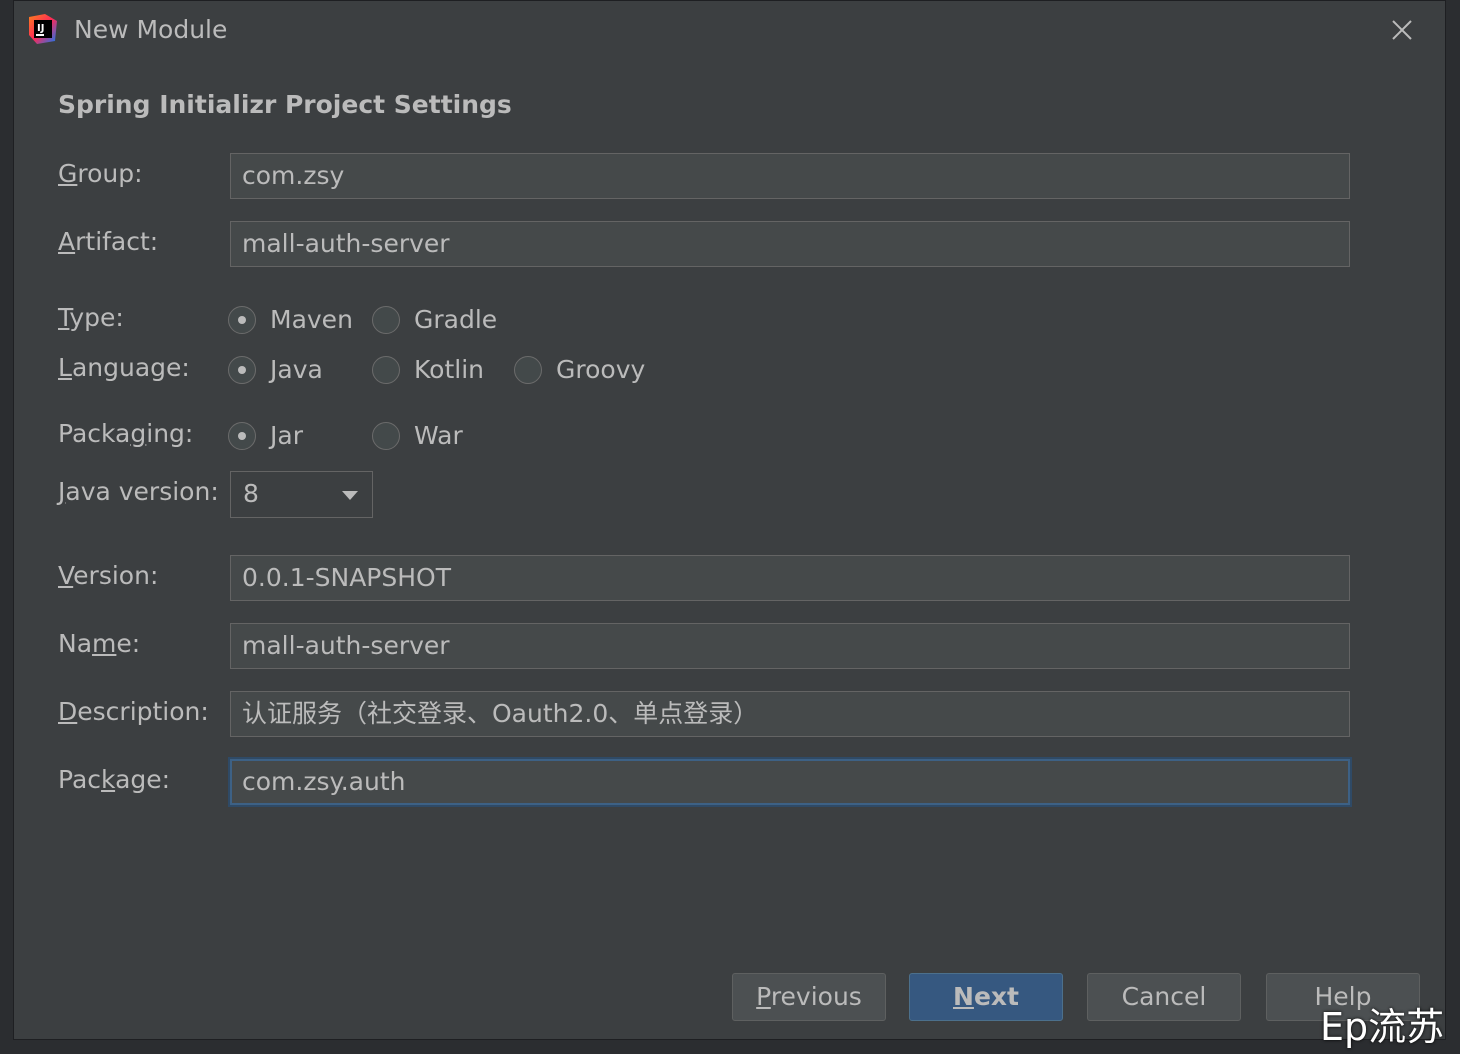  Describe the element at coordinates (790, 782) in the screenshot. I see `package-field: com.zsy.auth` at that location.